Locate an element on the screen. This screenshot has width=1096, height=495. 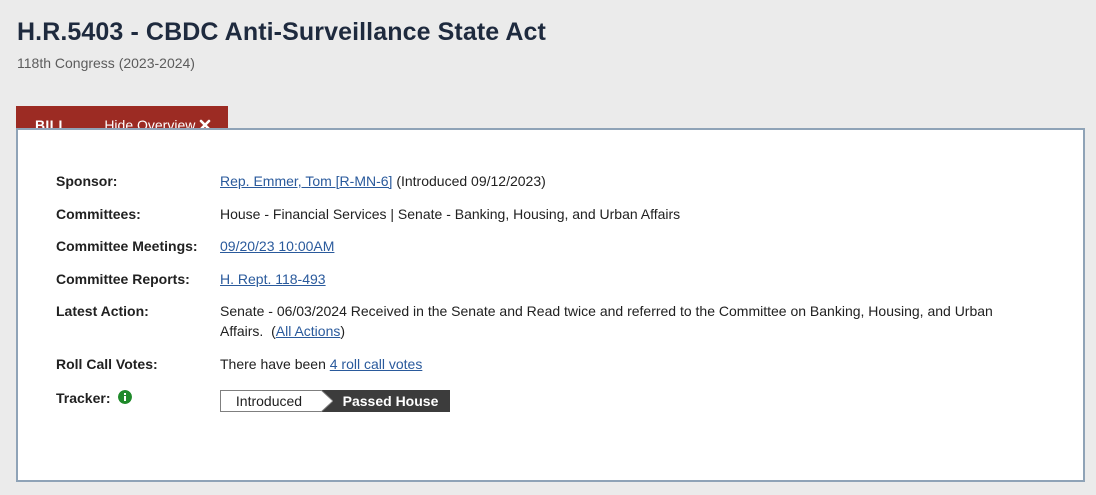
info-icon is located at coordinates (125, 397).